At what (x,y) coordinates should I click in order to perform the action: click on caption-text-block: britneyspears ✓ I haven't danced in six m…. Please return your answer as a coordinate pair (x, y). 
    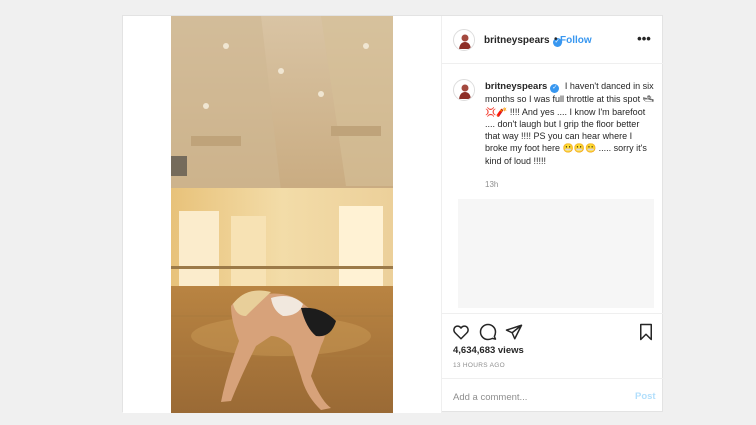
    Looking at the image, I should click on (570, 123).